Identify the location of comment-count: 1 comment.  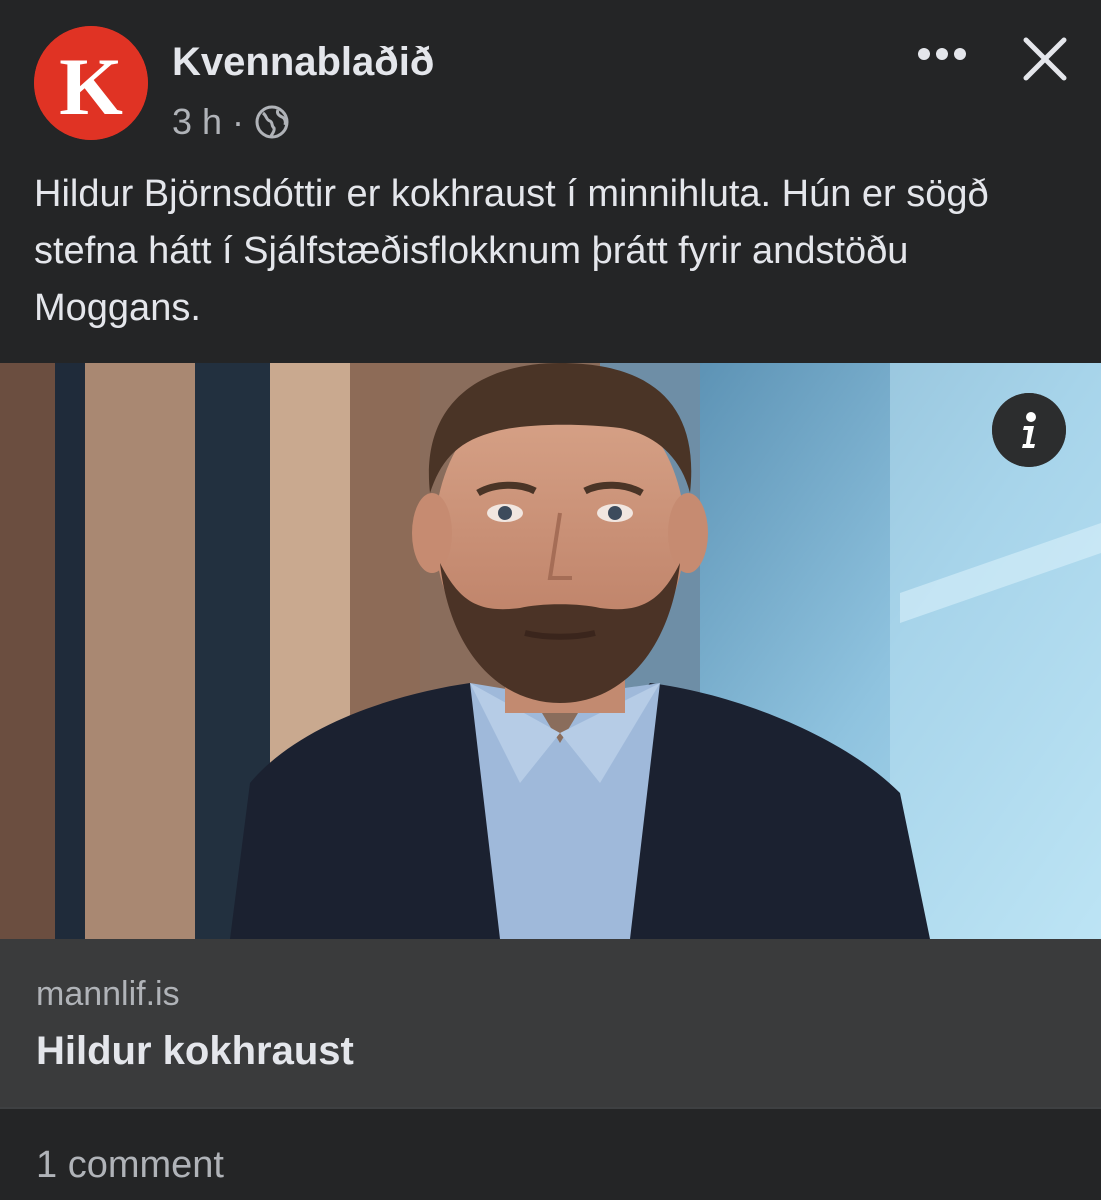
(130, 1165).